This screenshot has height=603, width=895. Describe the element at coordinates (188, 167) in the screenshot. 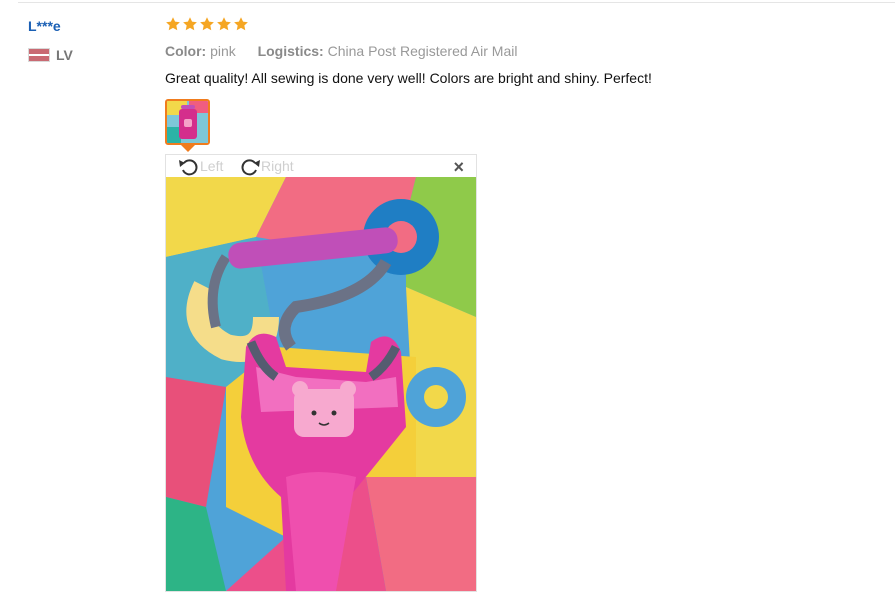

I see `rotate-left-icon` at that location.